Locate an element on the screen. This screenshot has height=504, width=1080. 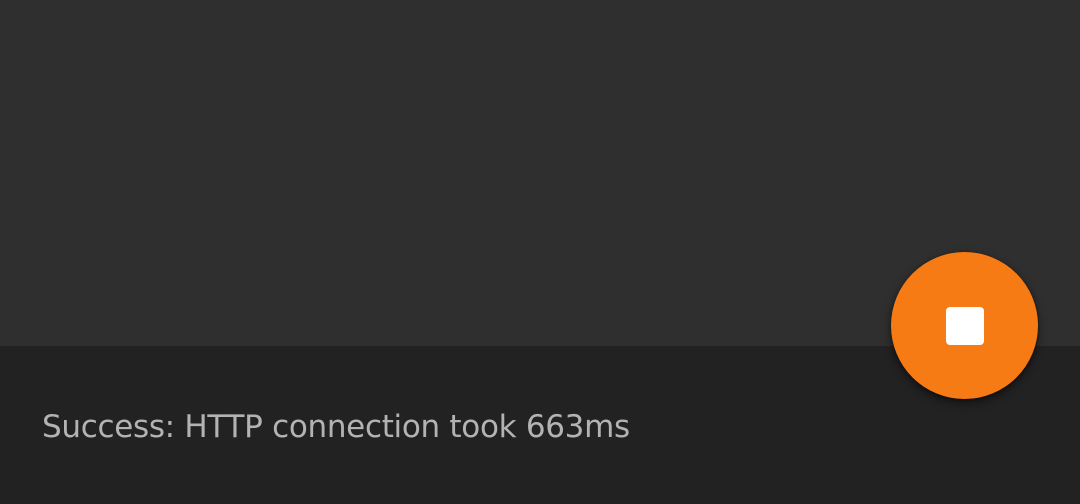
stop-icon is located at coordinates (964, 325).